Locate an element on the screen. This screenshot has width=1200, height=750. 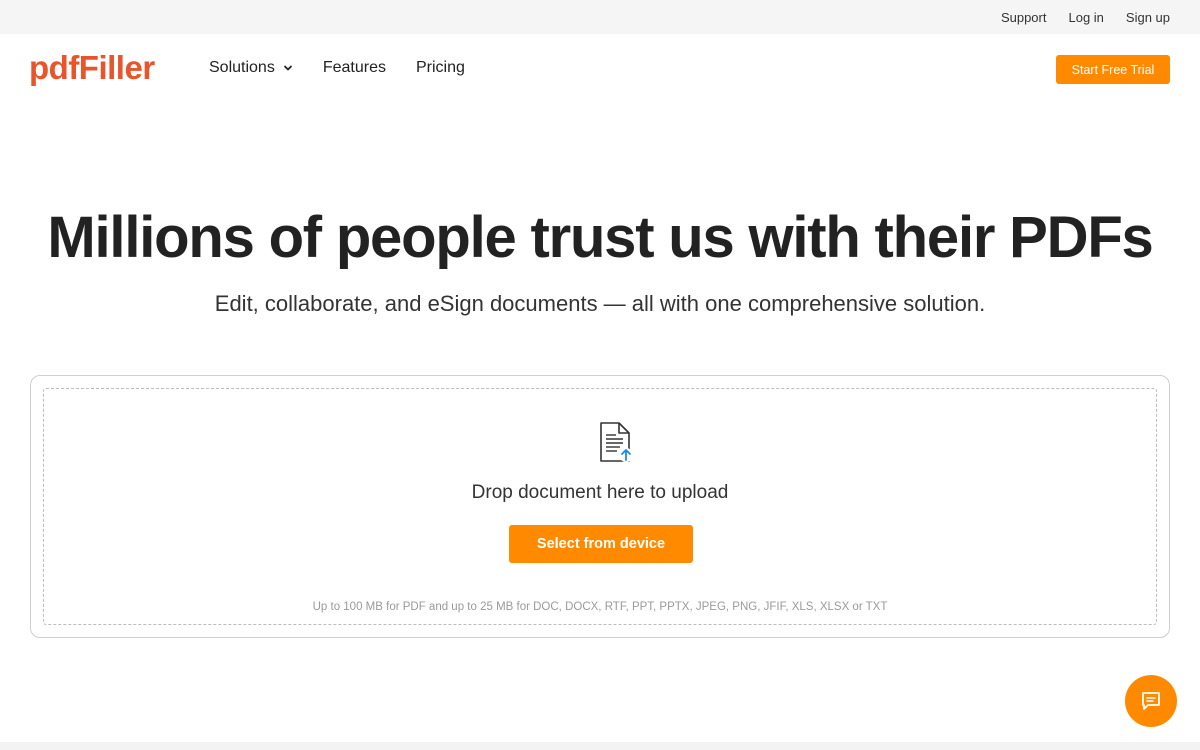
nav-item-label: Pricing is located at coordinates (440, 67).